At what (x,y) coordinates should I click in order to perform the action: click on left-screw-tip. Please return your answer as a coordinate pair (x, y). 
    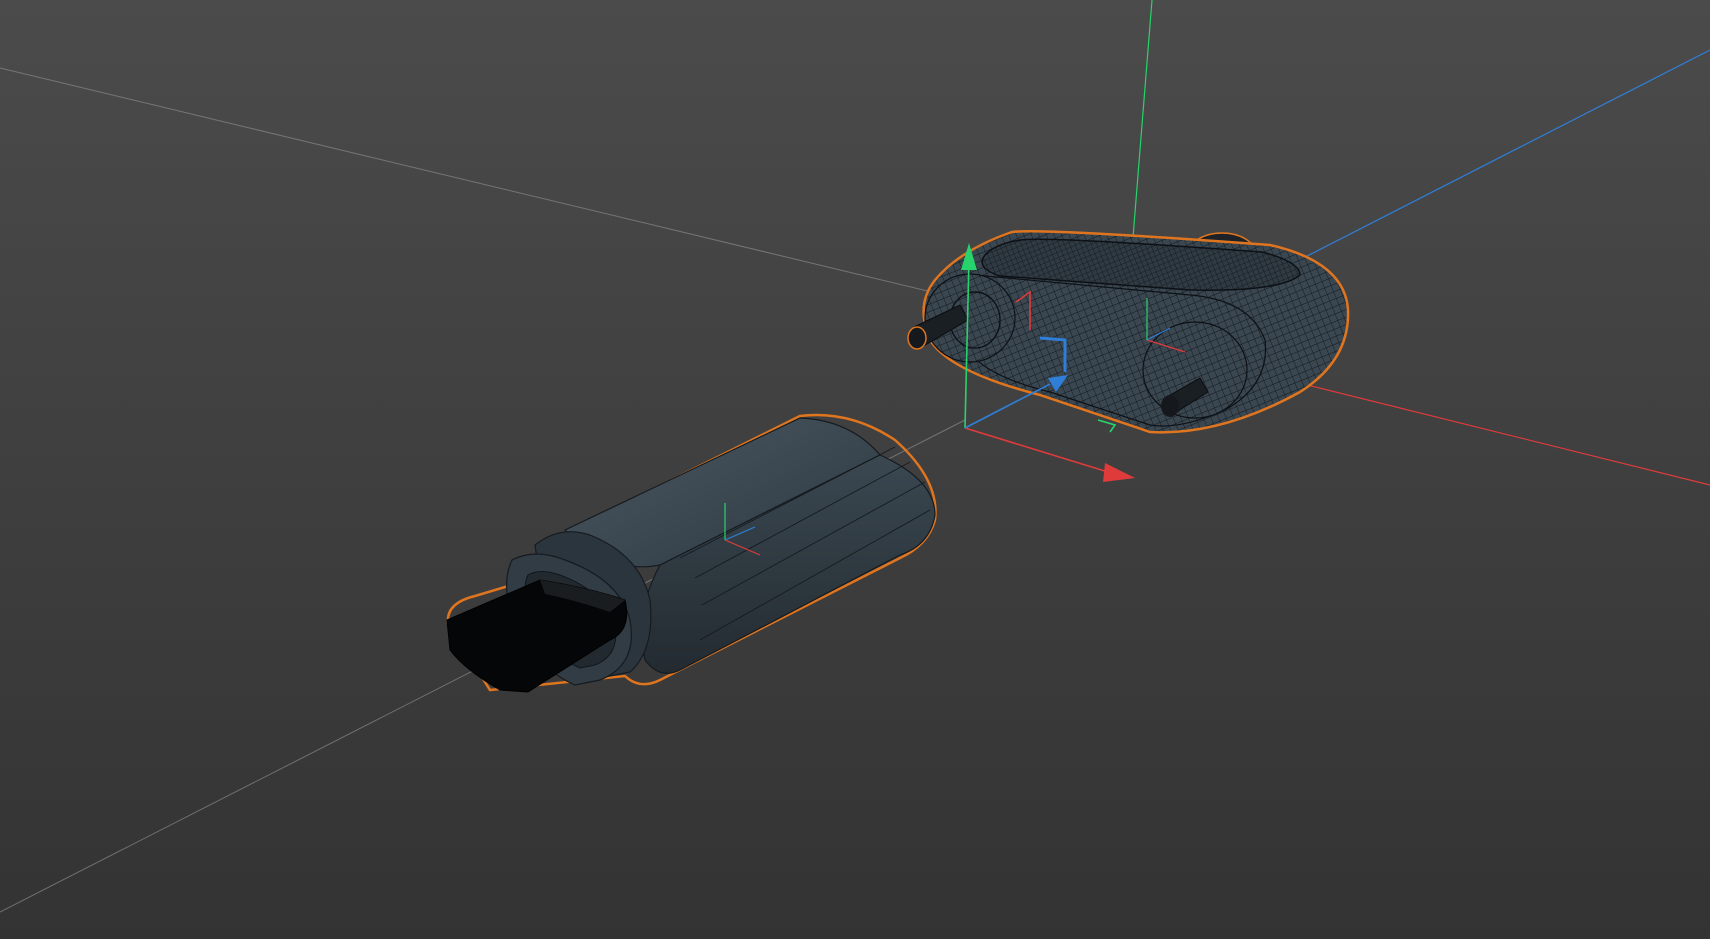
    Looking at the image, I should click on (917, 338).